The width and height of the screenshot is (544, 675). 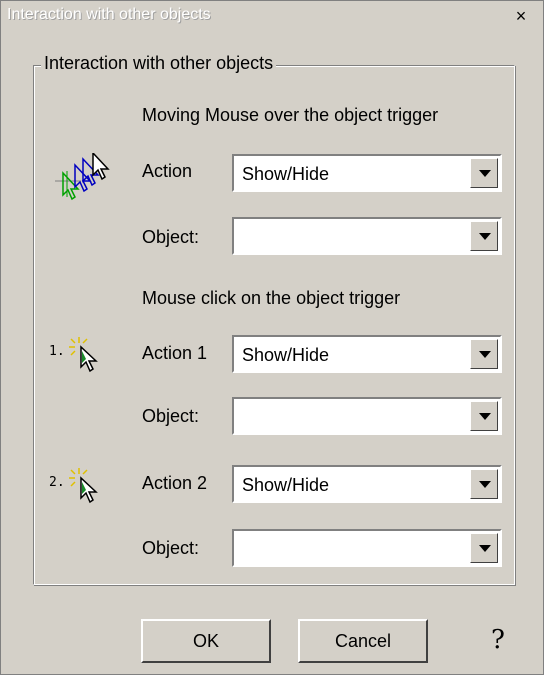 I want to click on action1-object-label: Object:, so click(x=171, y=416).